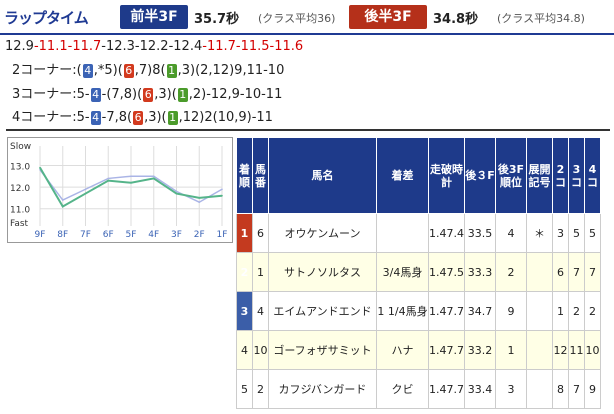  What do you see at coordinates (199, 235) in the screenshot?
I see `x-tick-label: 2F` at bounding box center [199, 235].